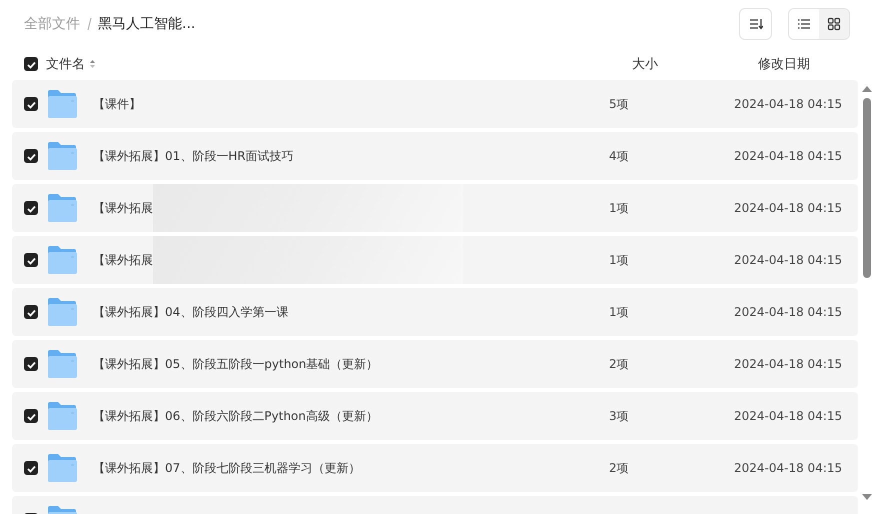 Image resolution: width=874 pixels, height=514 pixels. I want to click on file-name: 【课外拓展】05、阶段五阶段一python基础（更新）, so click(235, 364).